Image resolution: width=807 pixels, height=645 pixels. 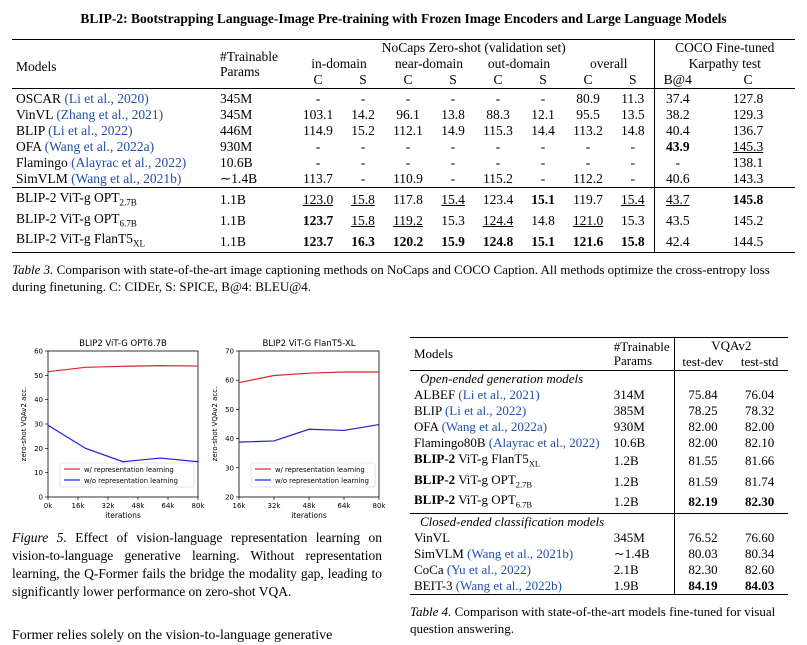 I want to click on score-value: 117.8, so click(x=408, y=200).